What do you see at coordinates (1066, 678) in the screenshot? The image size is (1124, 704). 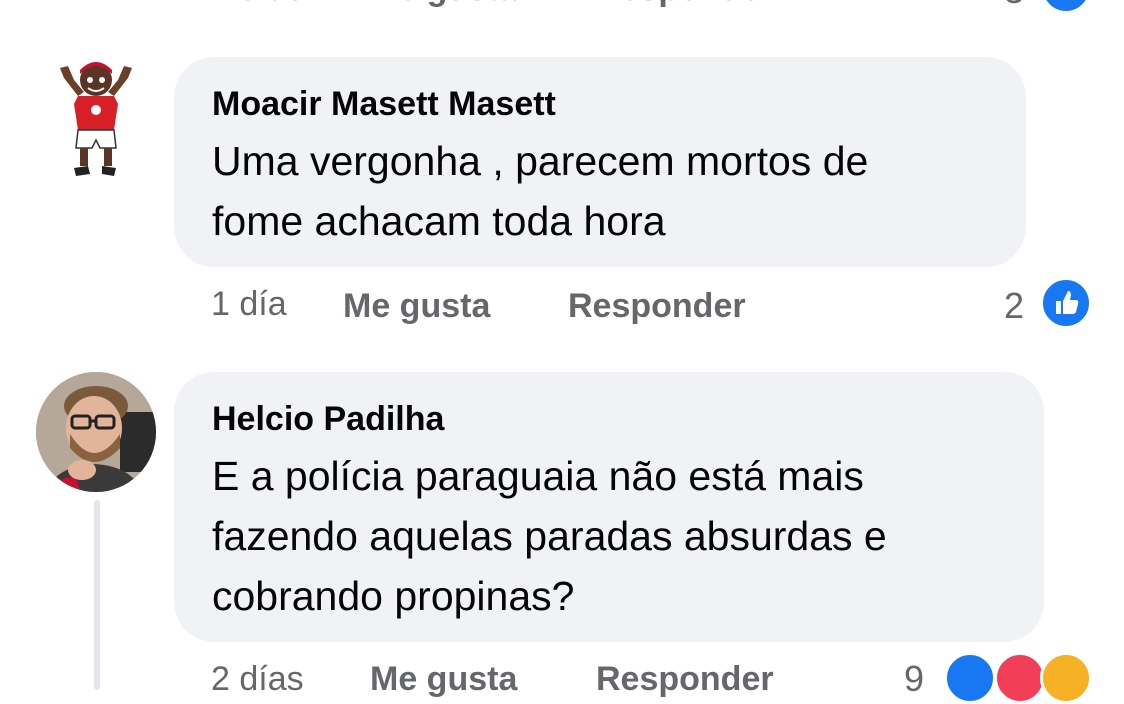 I see `wow-icon` at bounding box center [1066, 678].